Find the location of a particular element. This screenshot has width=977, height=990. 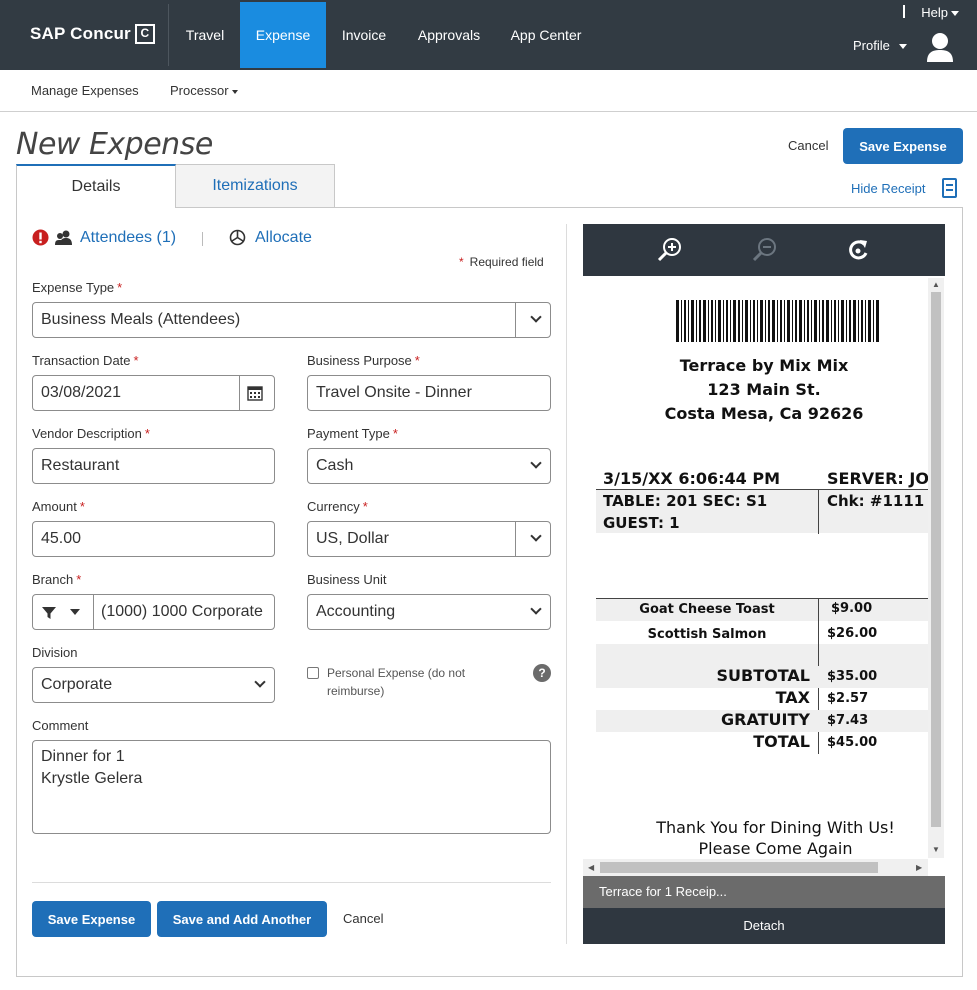

save-and-add-another-button: Save and Add Another is located at coordinates (242, 919).